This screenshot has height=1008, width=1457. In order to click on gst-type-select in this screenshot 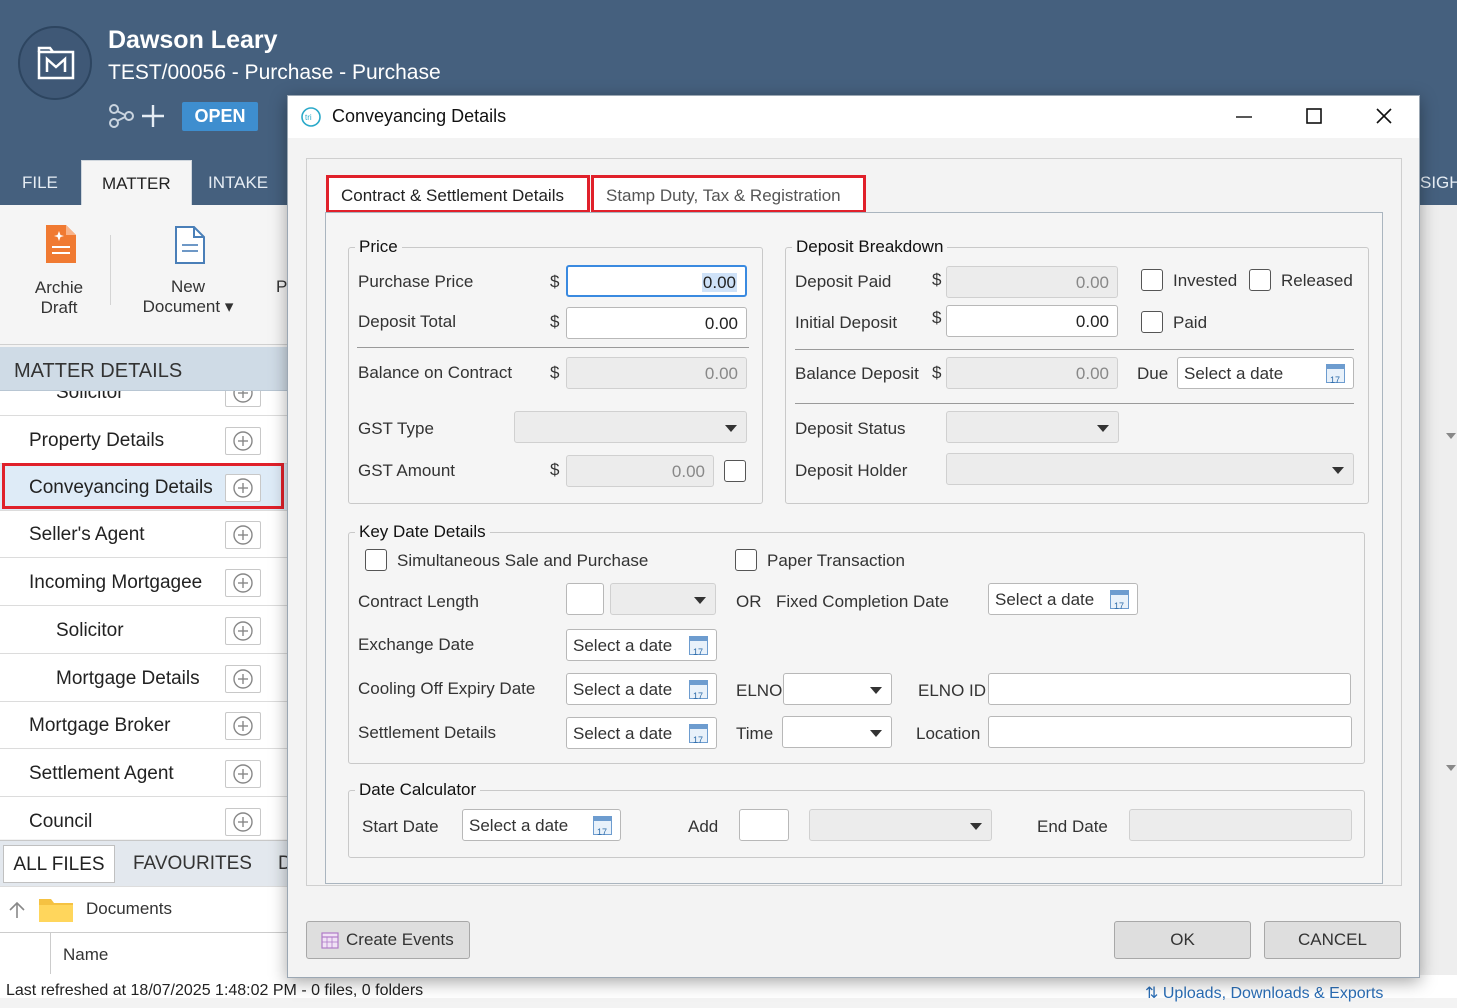, I will do `click(630, 427)`.